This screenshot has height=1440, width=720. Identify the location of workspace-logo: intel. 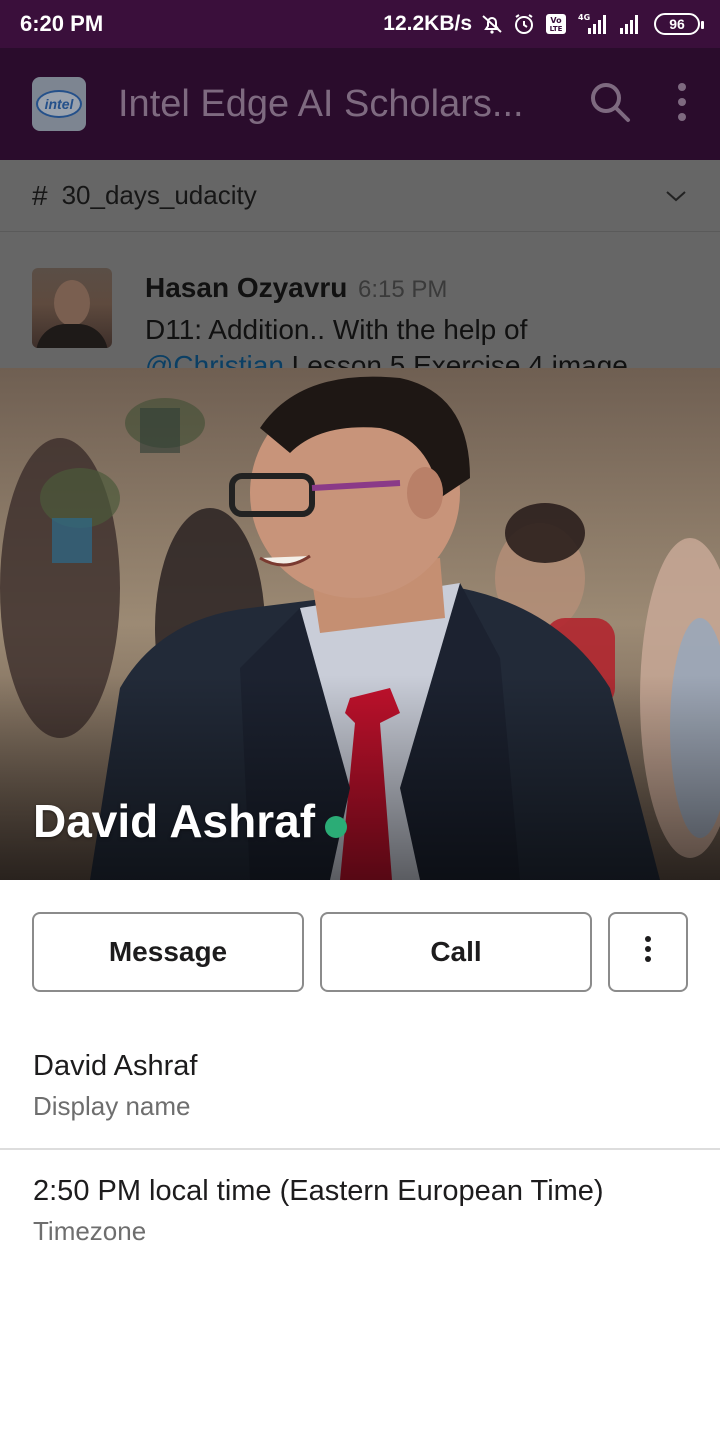
(59, 104).